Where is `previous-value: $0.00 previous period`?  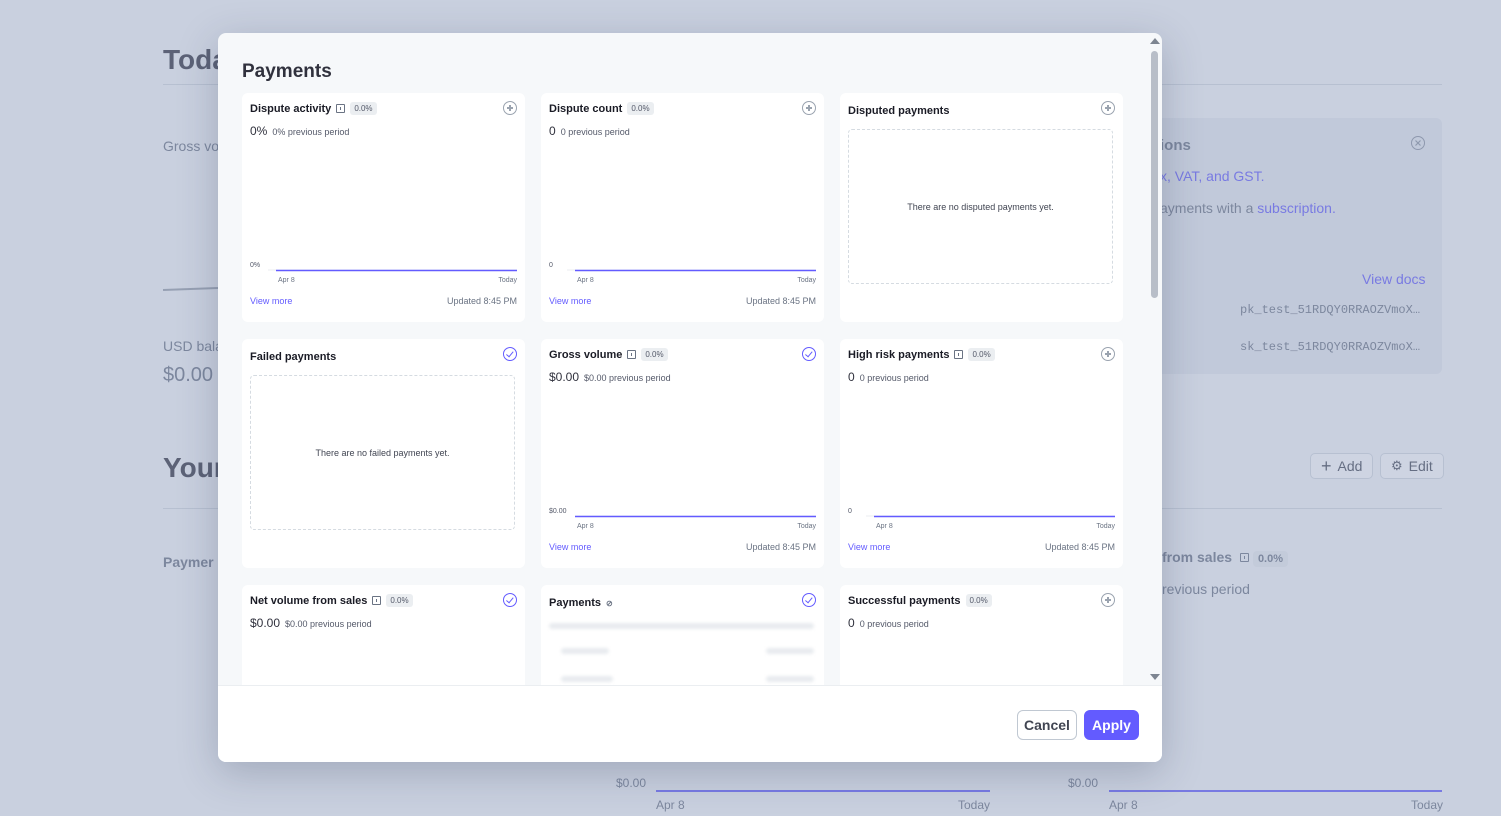
previous-value: $0.00 previous period is located at coordinates (328, 624).